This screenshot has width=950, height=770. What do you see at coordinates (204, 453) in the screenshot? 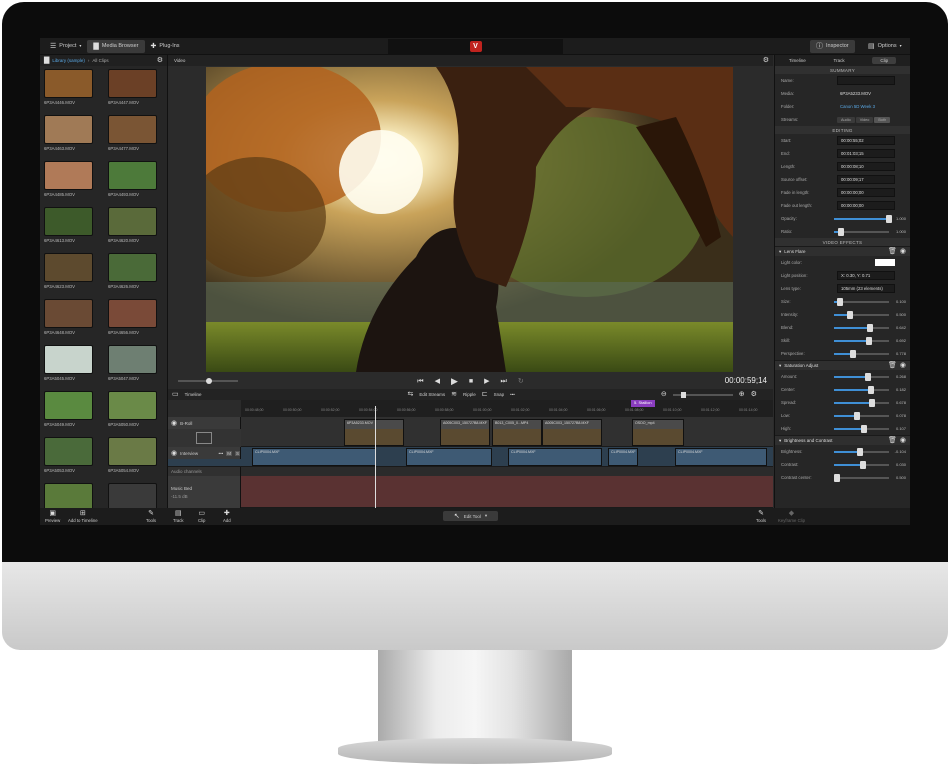
I see `interview-track-header: ◉ Interview ••• M S` at bounding box center [204, 453].